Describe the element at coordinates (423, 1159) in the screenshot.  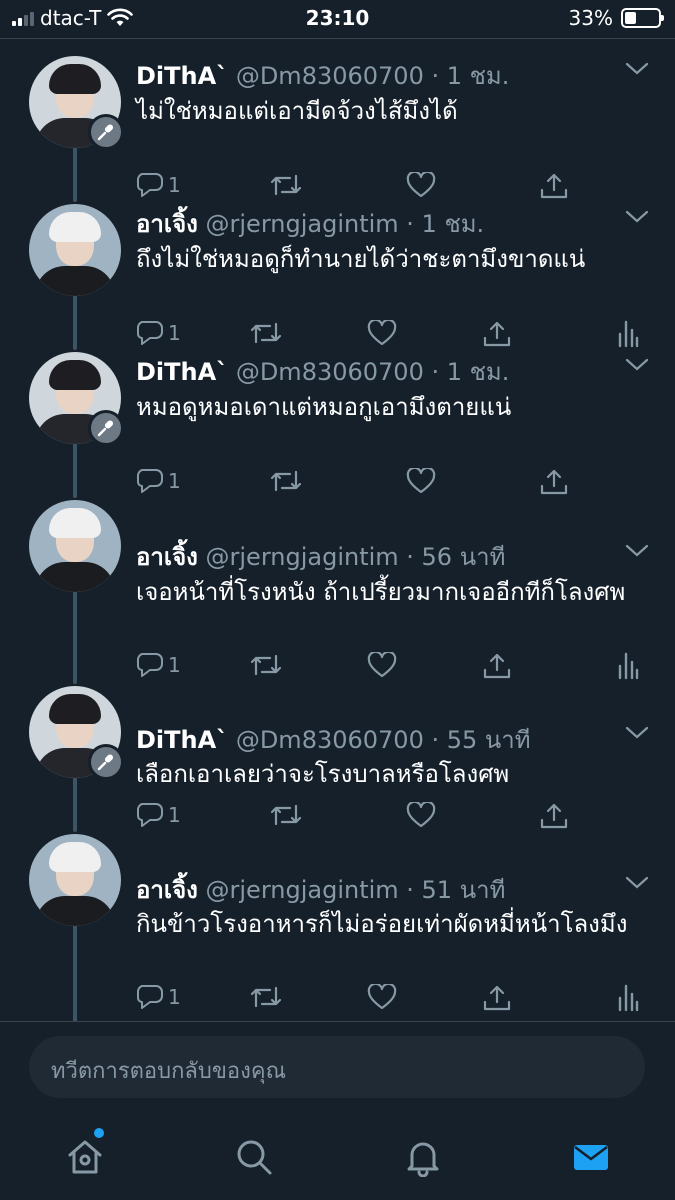
I see `bell-icon` at that location.